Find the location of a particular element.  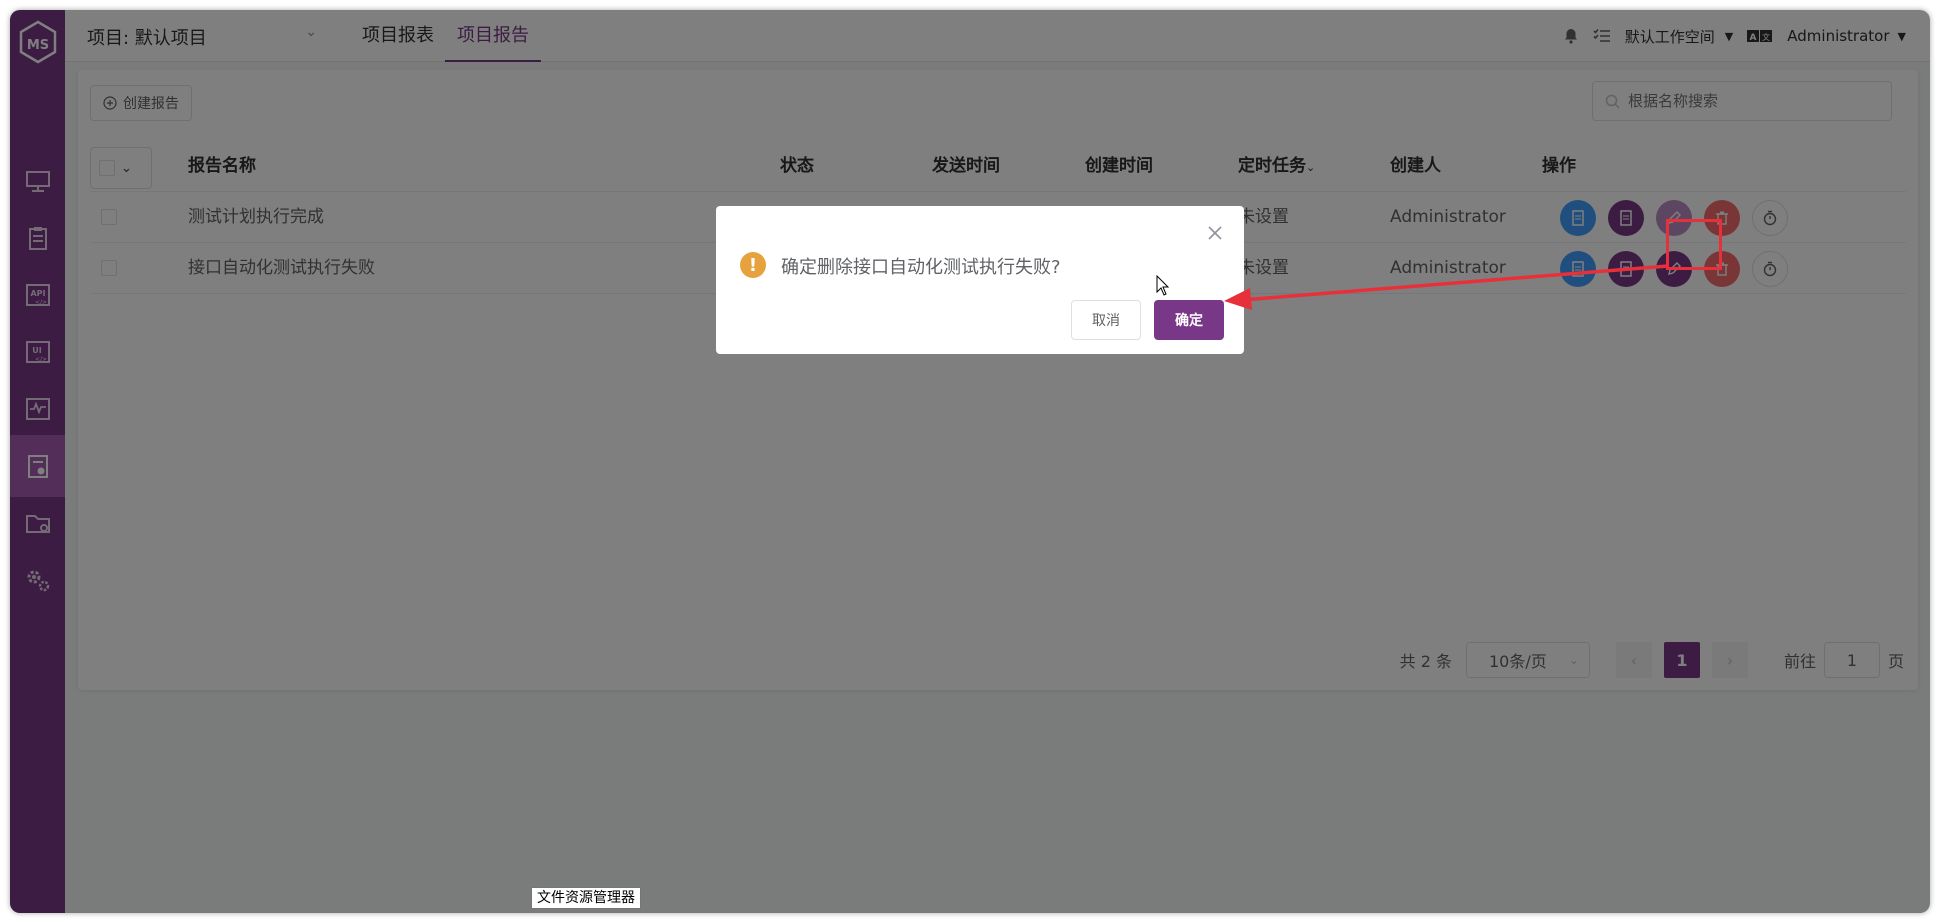

taskbar-tooltip: 文件资源管理器 is located at coordinates (586, 898).